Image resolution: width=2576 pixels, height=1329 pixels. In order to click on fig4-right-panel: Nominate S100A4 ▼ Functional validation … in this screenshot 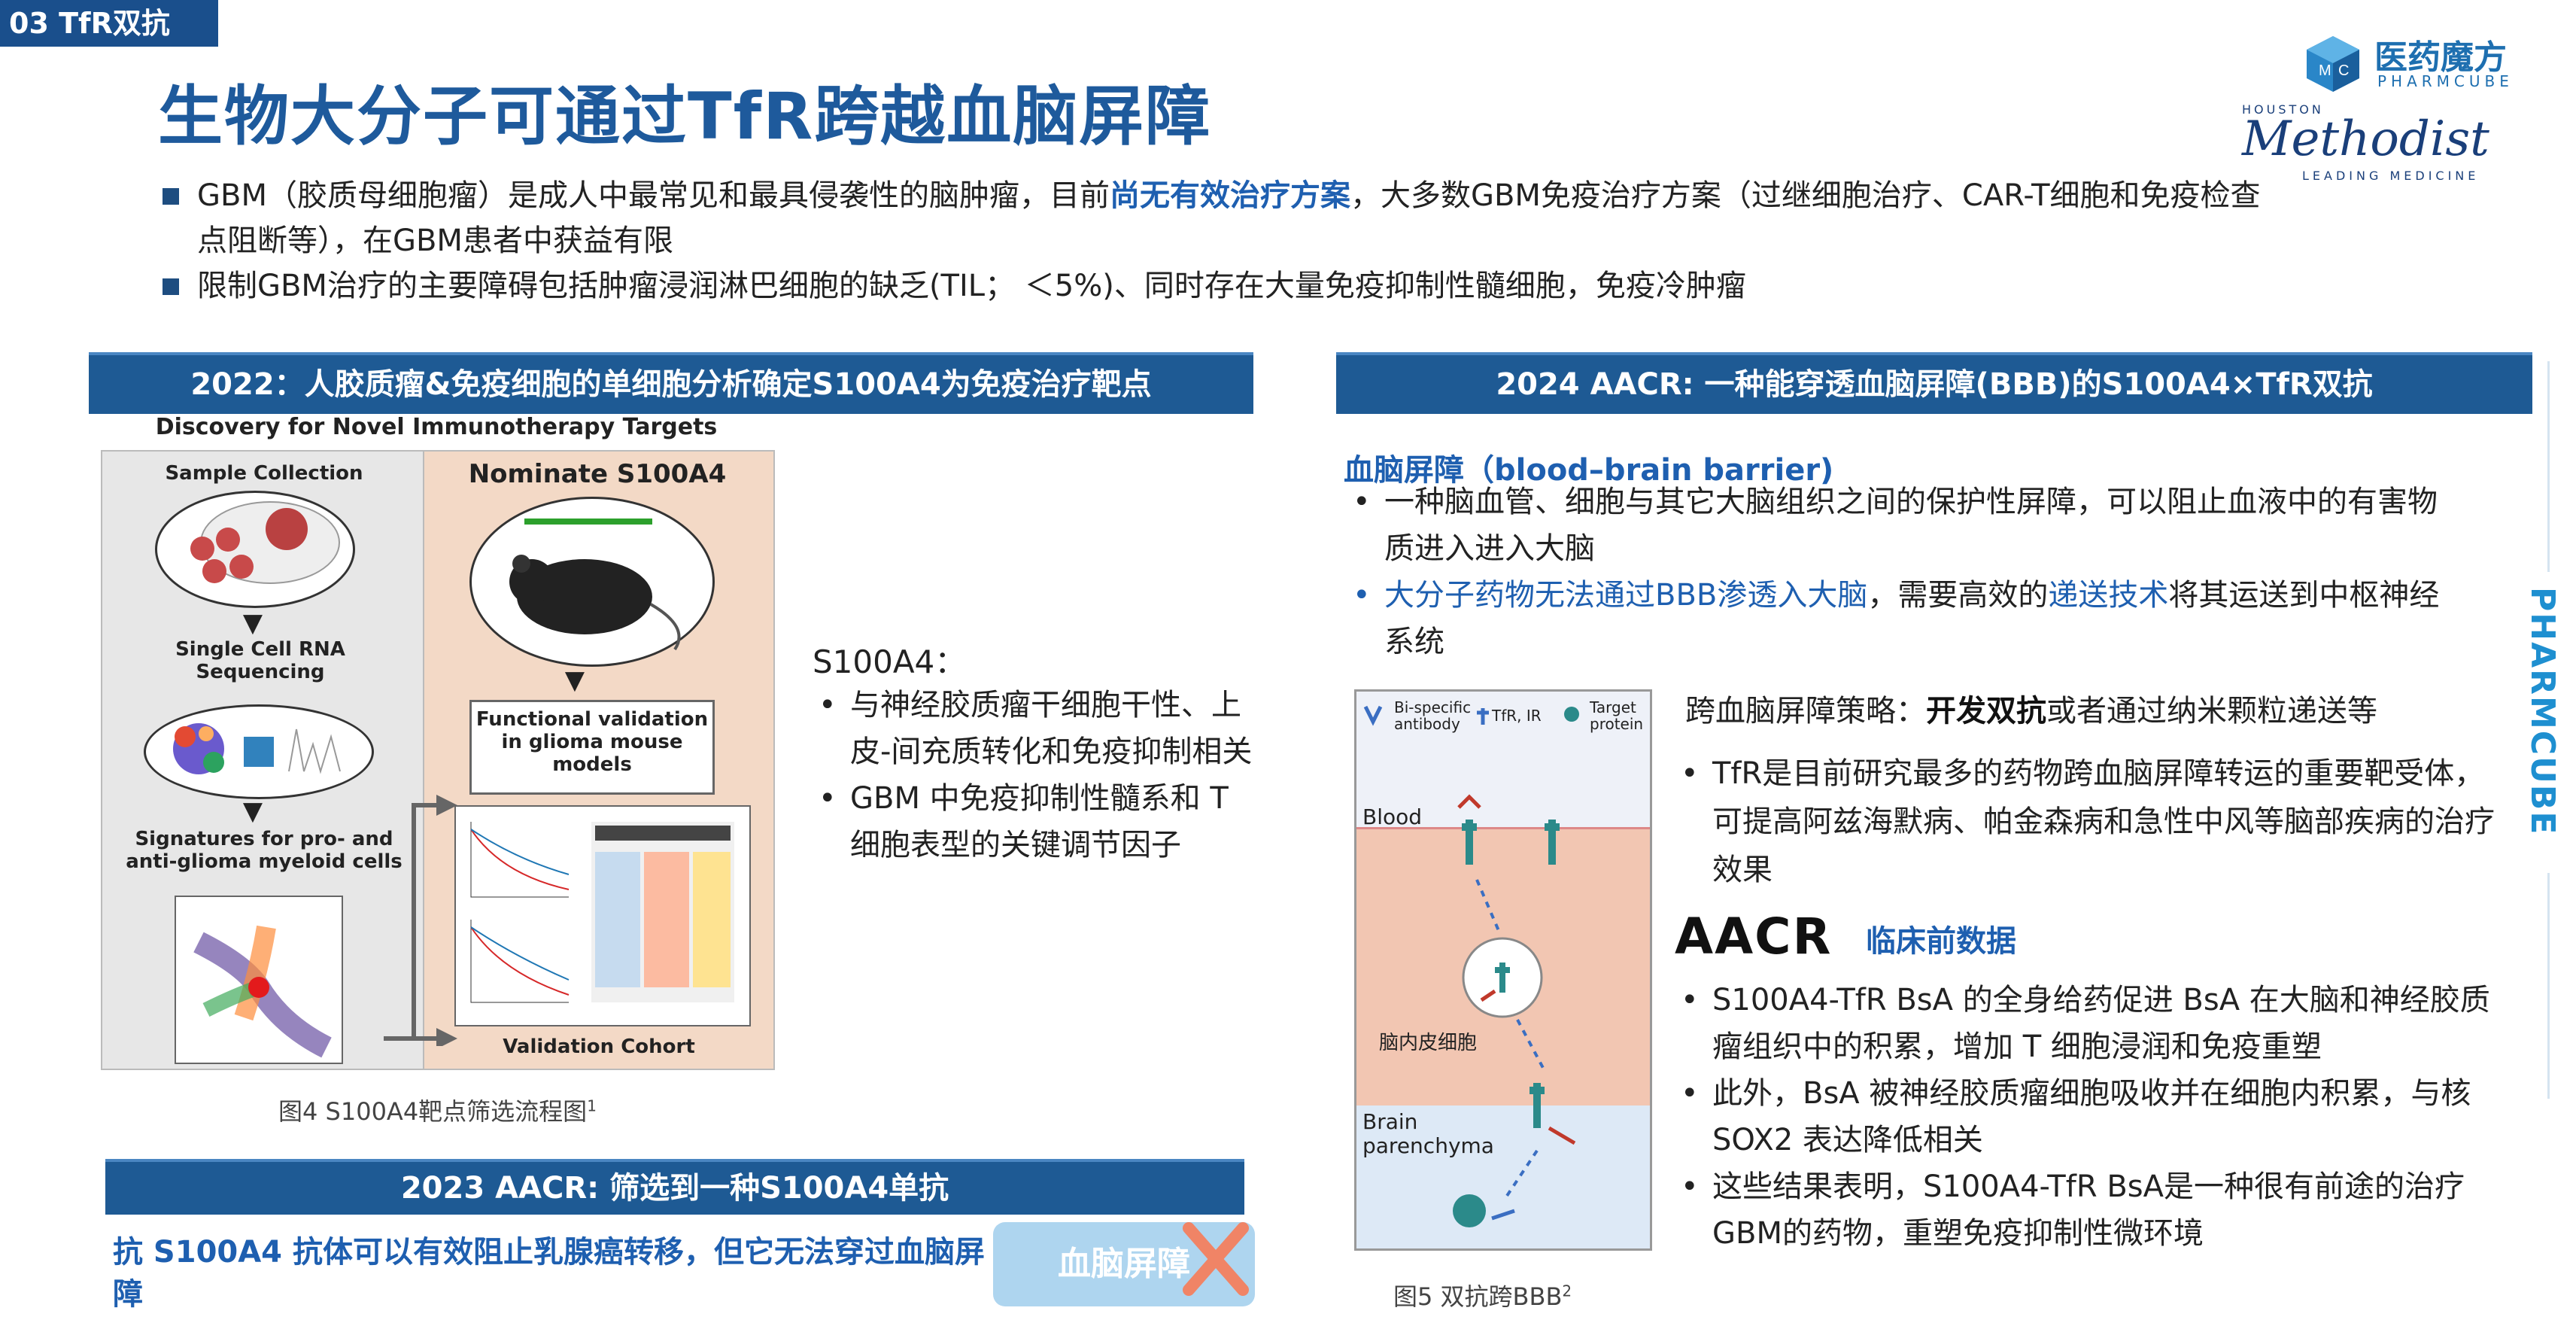, I will do `click(599, 760)`.